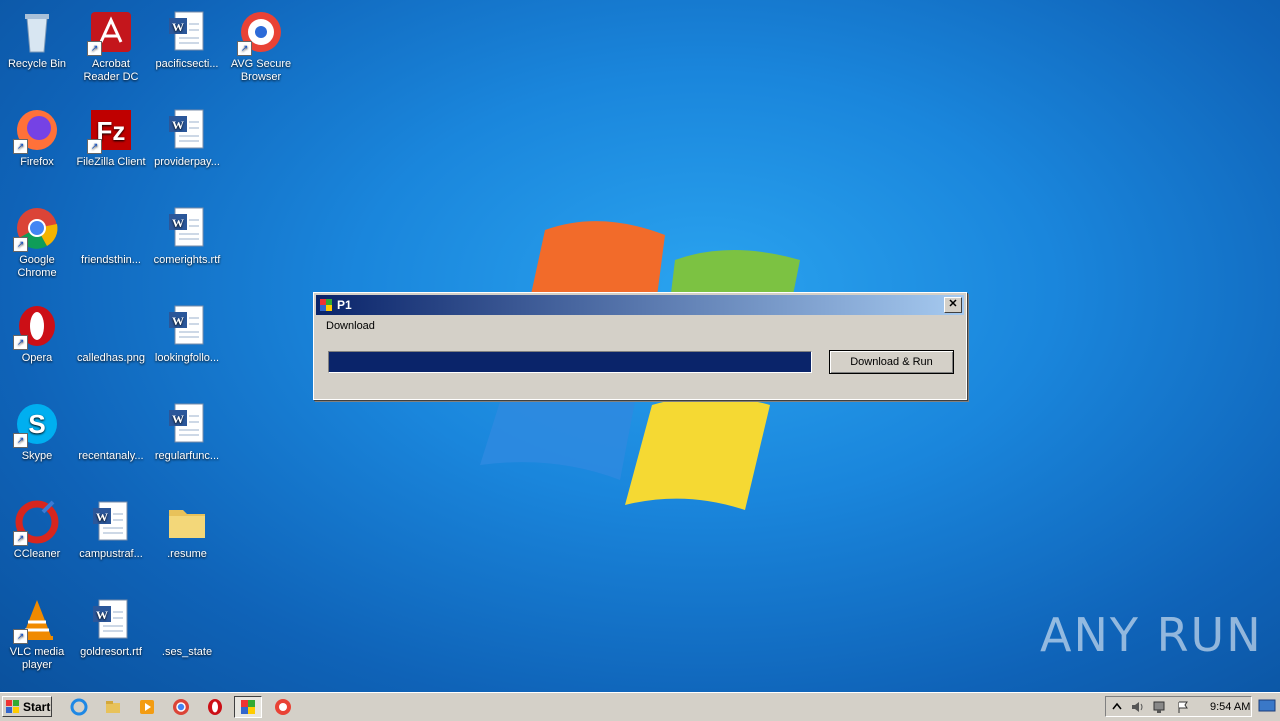 The width and height of the screenshot is (1280, 721). Describe the element at coordinates (111, 358) in the screenshot. I see `desktop-icon-label: calledhas.png` at that location.